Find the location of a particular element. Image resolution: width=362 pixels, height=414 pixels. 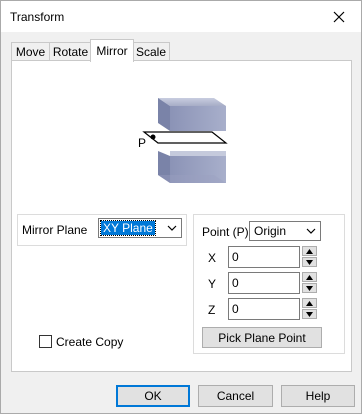

pick-plane-point-button: Pick Plane Point is located at coordinates (262, 337).